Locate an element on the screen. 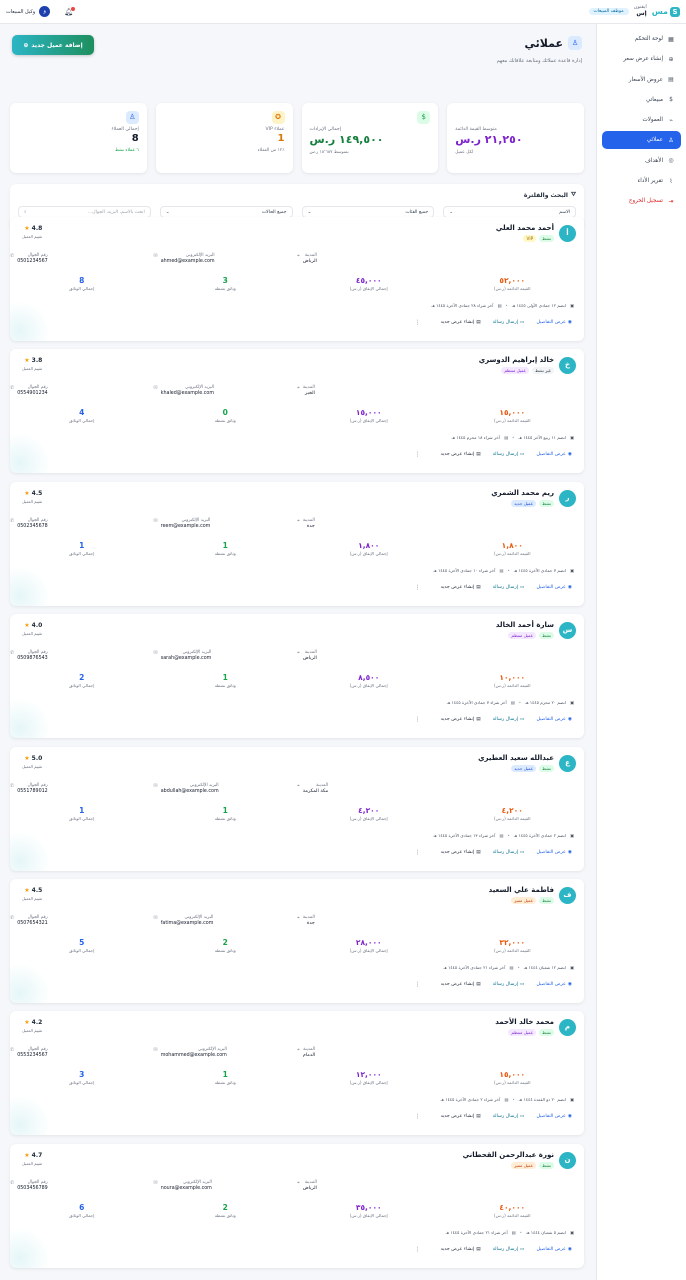  client-name: أحمد محمد العلي is located at coordinates (525, 228).